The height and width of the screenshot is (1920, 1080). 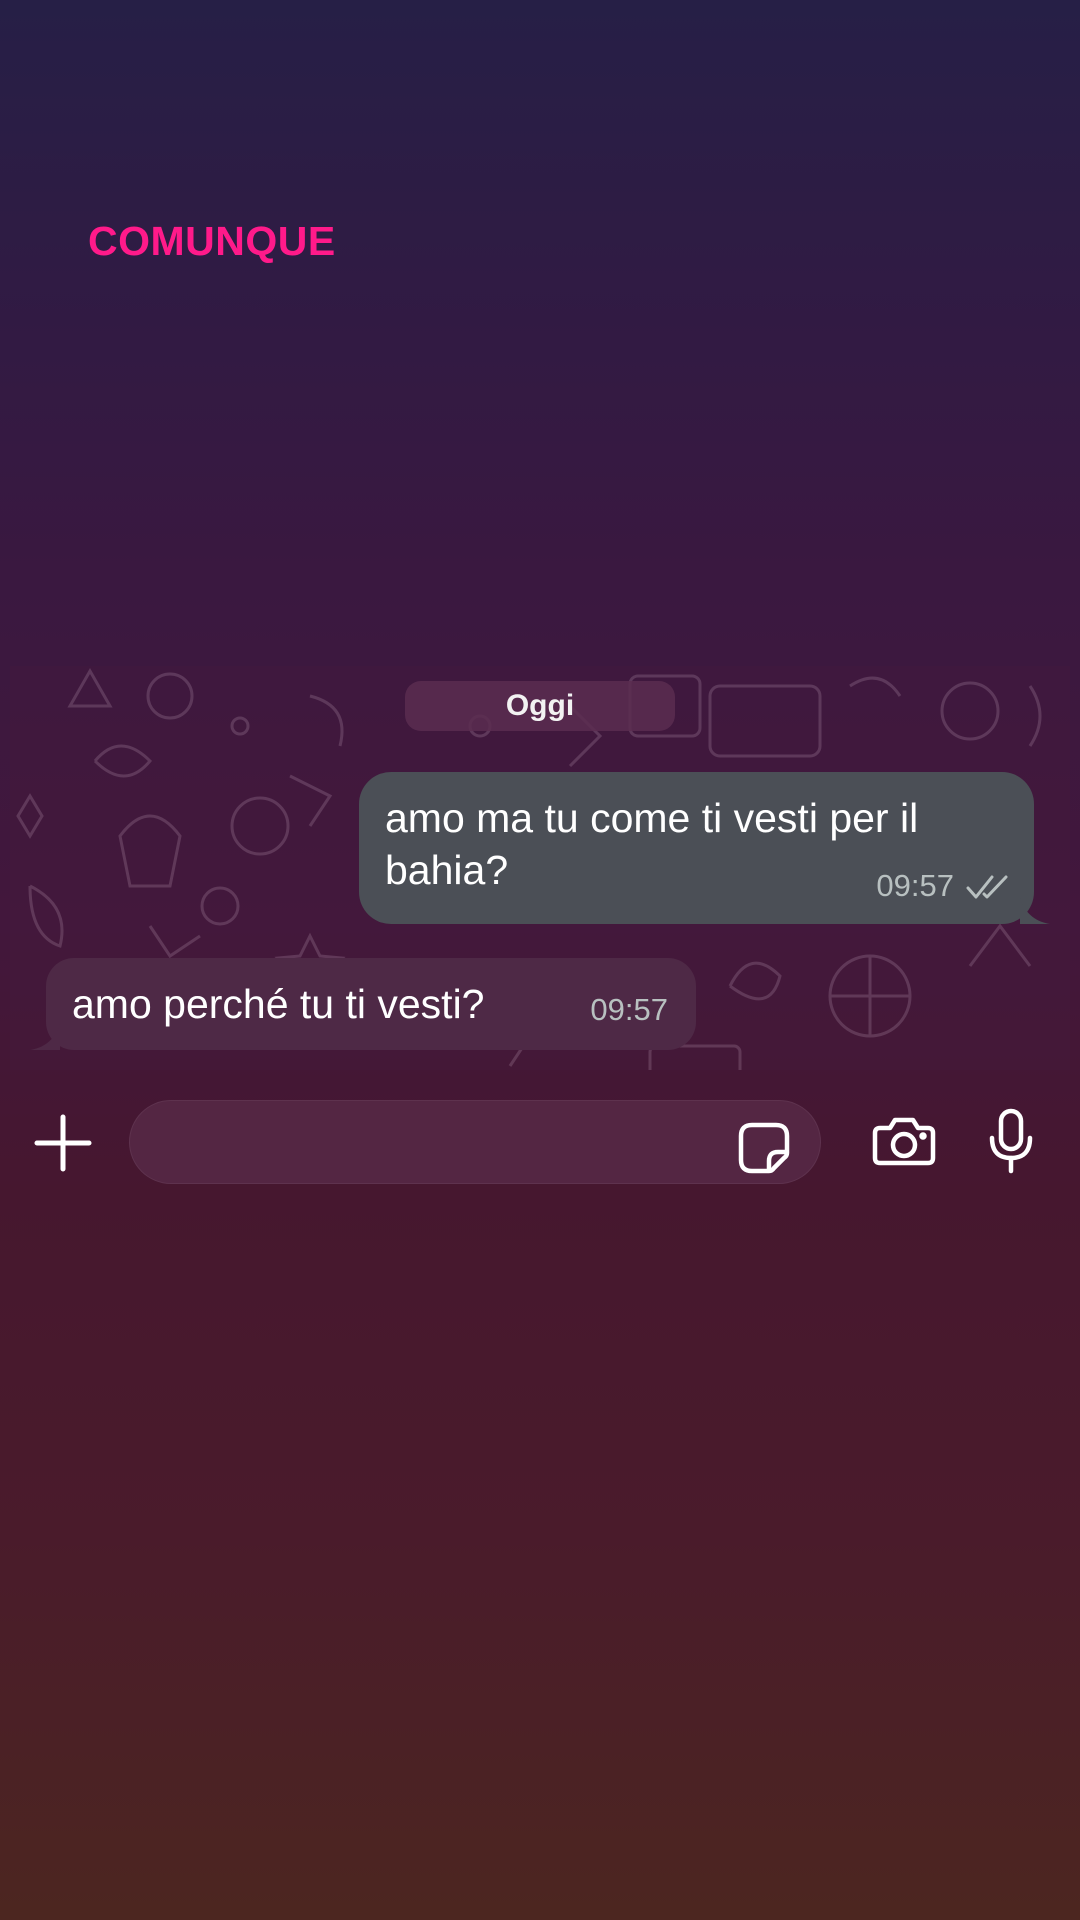 I want to click on overlay-caption: COMUNQUE, so click(x=212, y=241).